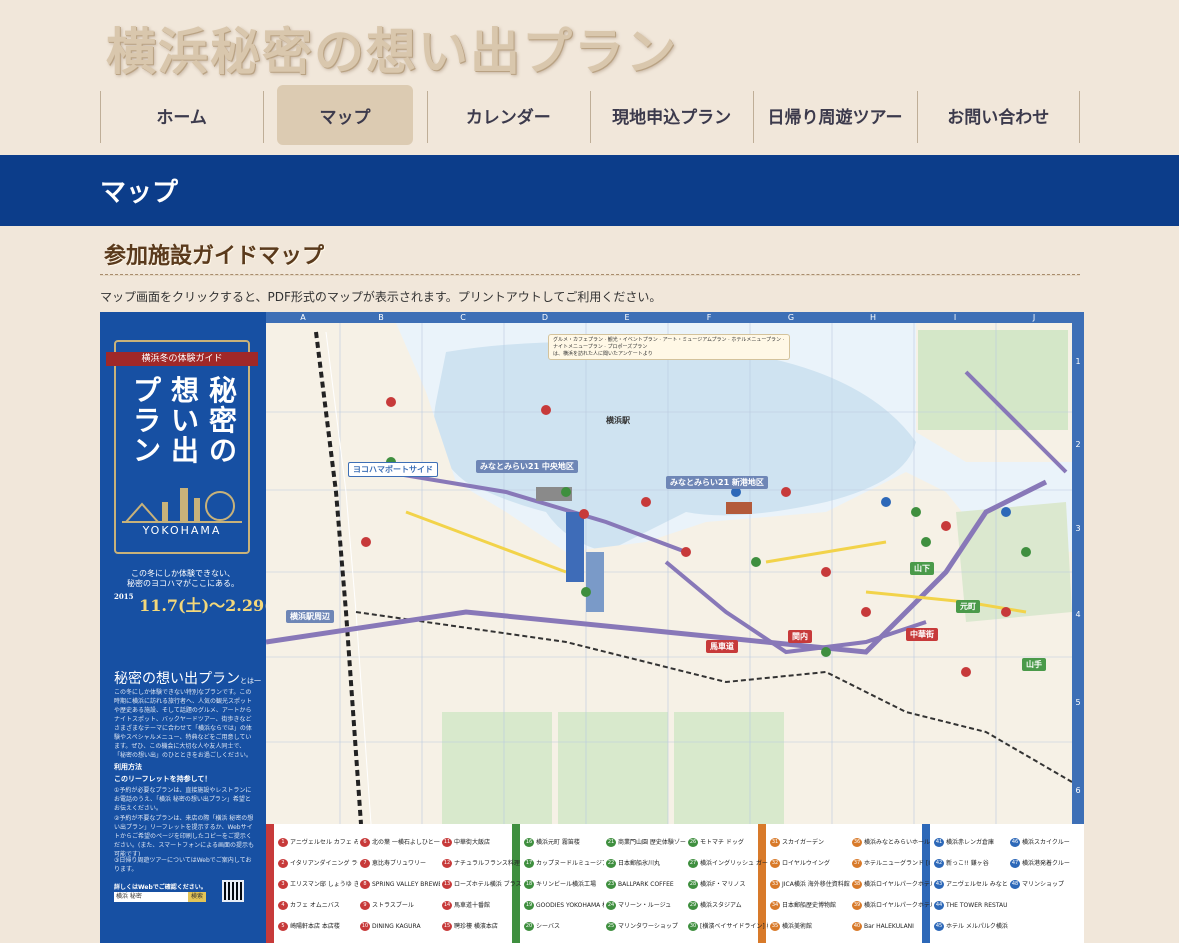  I want to click on facility-name: 横浜スタジアム, so click(721, 905).